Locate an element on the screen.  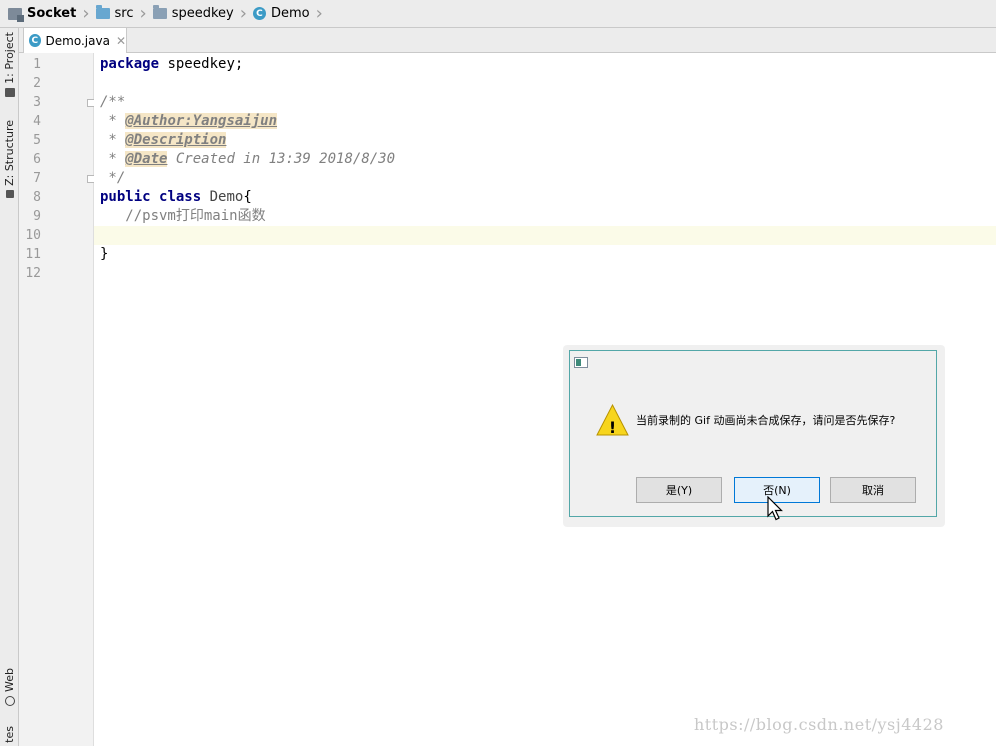
breadcrumb-class: C Demo › is located at coordinates (289, 14).